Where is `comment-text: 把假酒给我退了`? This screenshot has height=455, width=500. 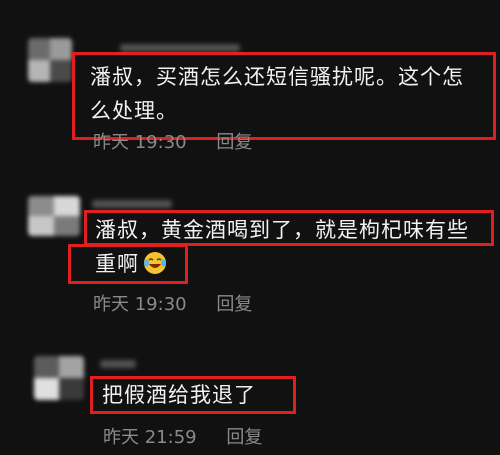
comment-text: 把假酒给我退了 is located at coordinates (179, 395).